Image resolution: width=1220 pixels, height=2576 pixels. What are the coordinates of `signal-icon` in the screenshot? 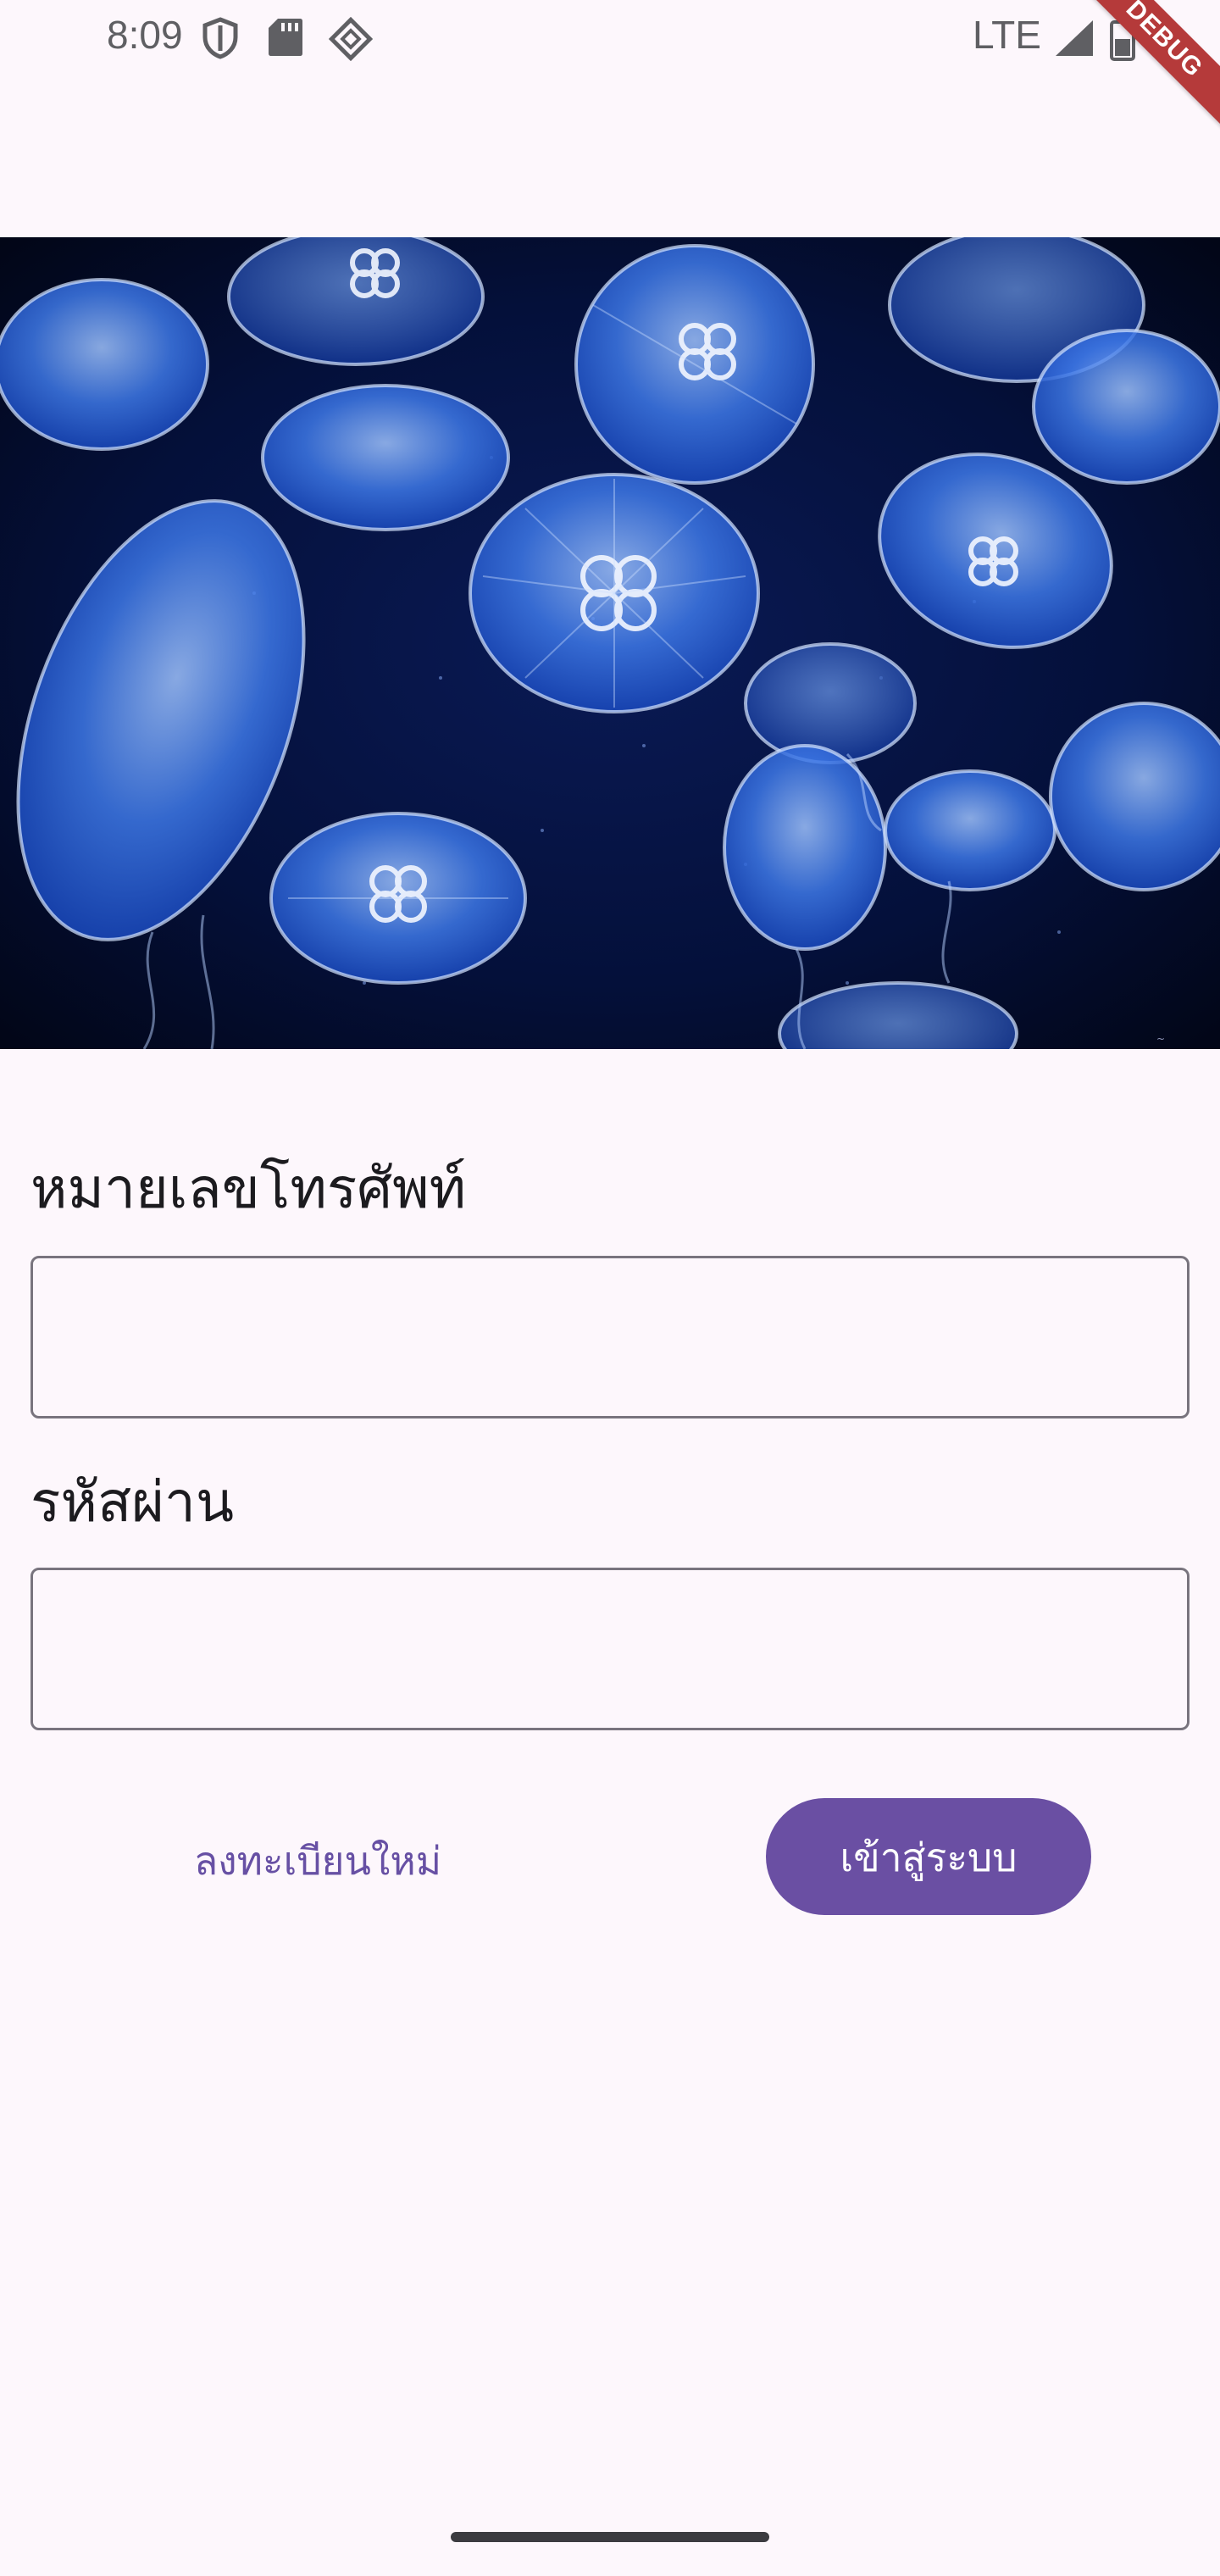 It's located at (1074, 40).